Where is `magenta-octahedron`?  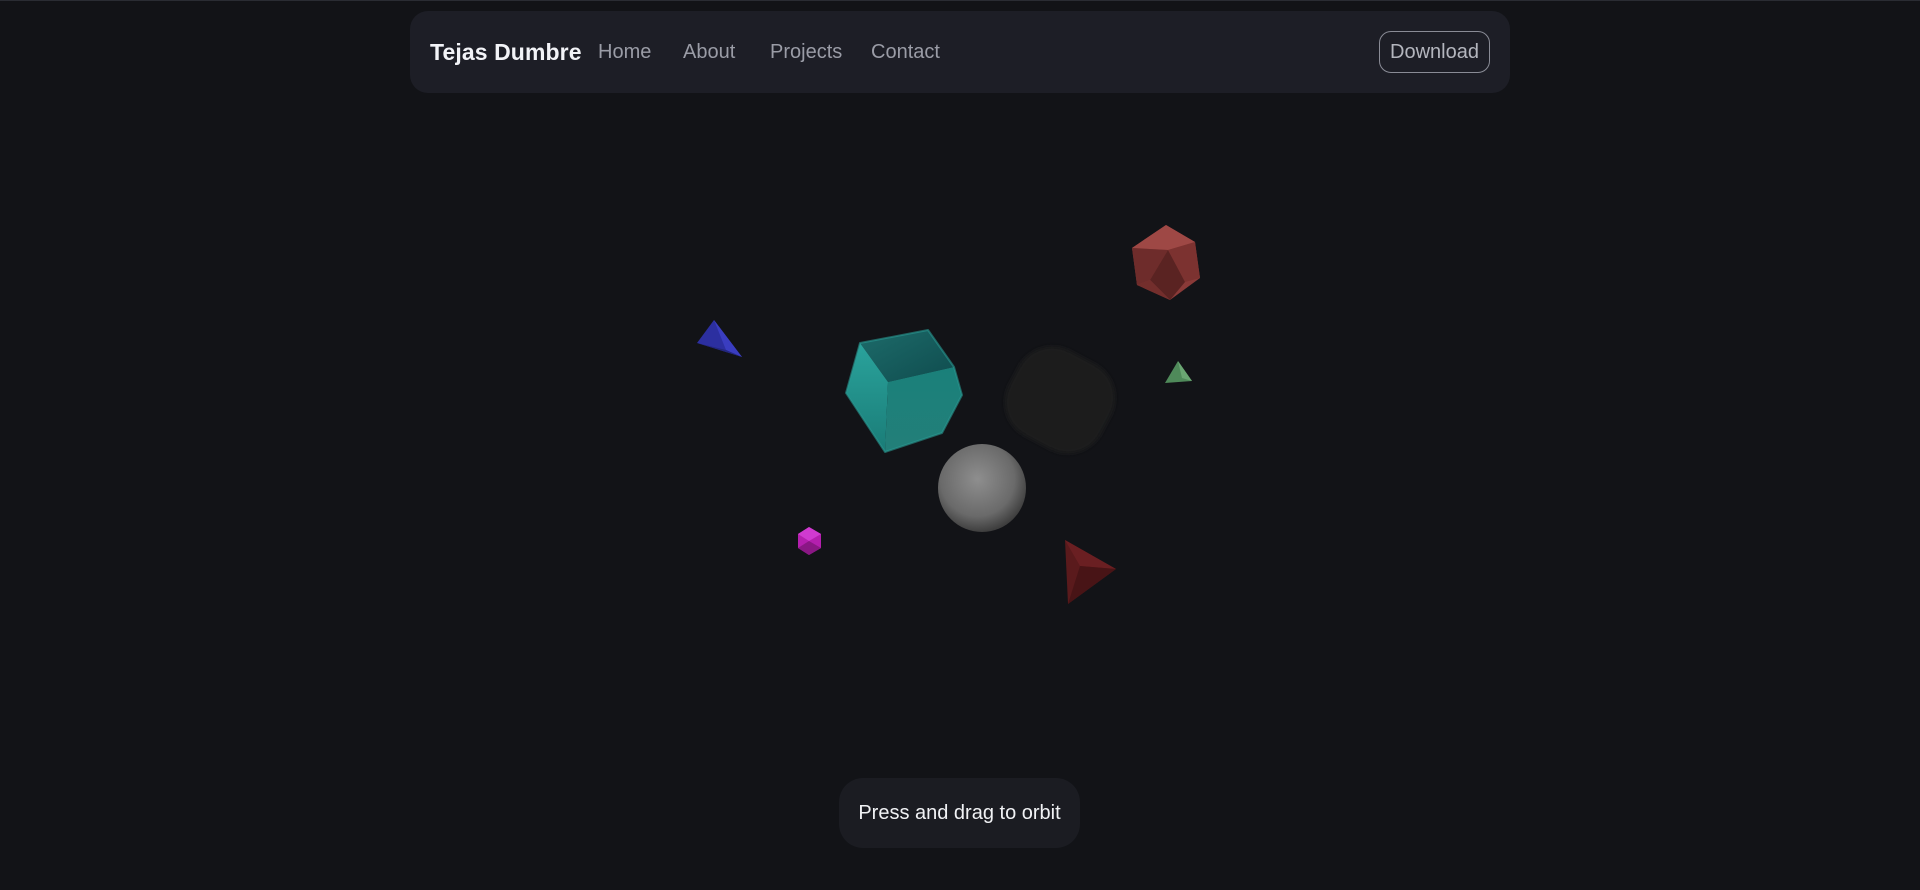
magenta-octahedron is located at coordinates (809, 541).